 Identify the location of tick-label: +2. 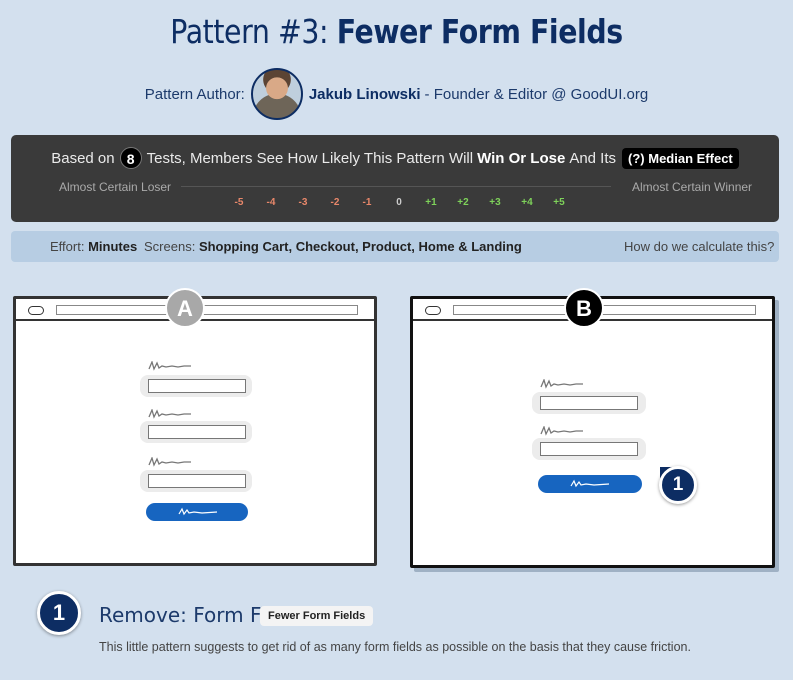
(463, 202).